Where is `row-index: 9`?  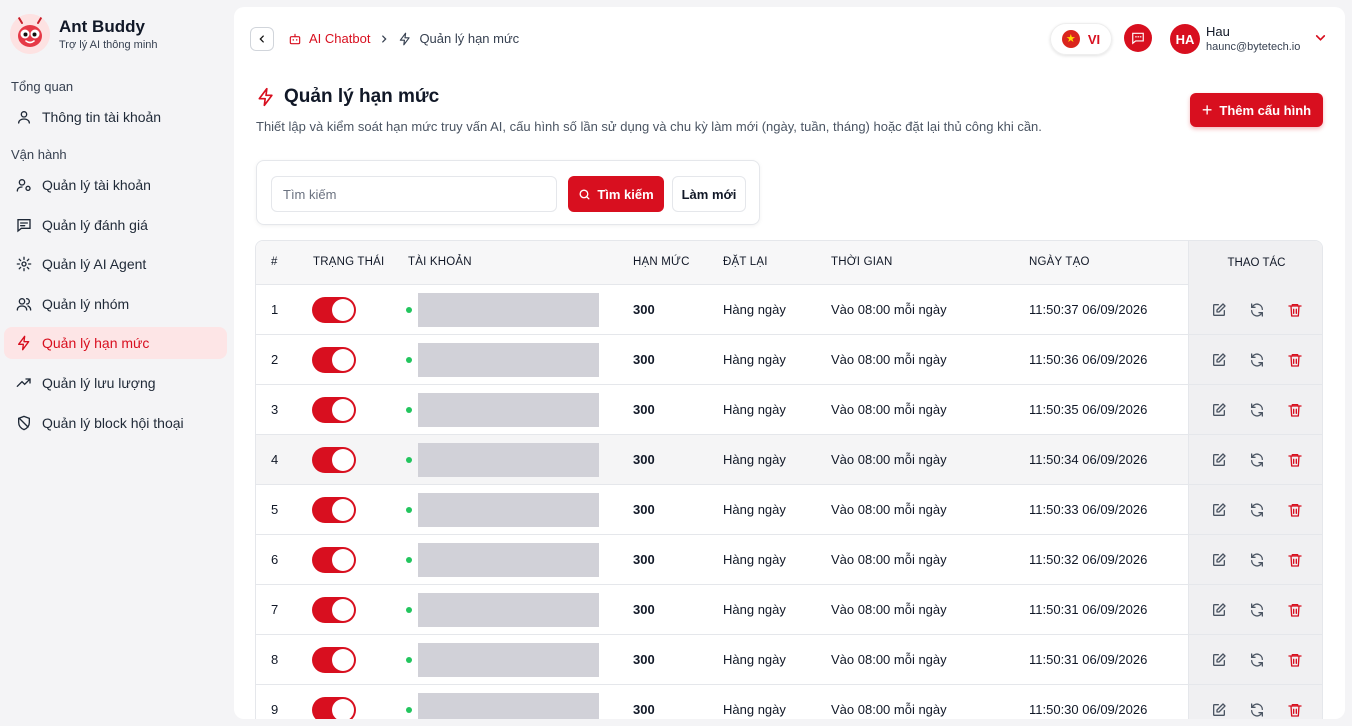 row-index: 9 is located at coordinates (275, 709).